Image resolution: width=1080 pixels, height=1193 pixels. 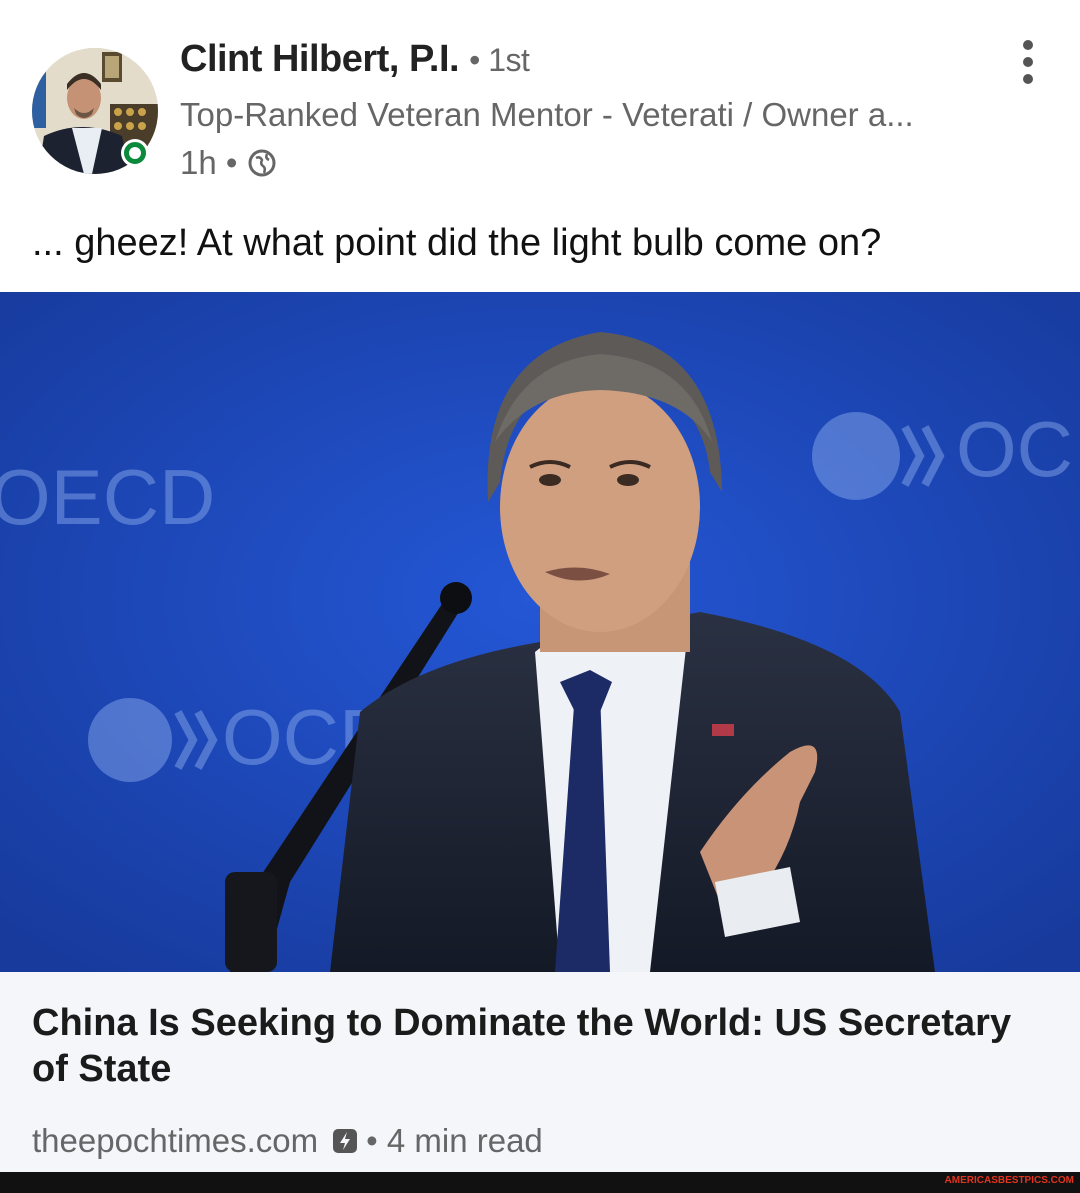 I want to click on oecd-backdrop-text-right: OC, so click(x=1014, y=449).